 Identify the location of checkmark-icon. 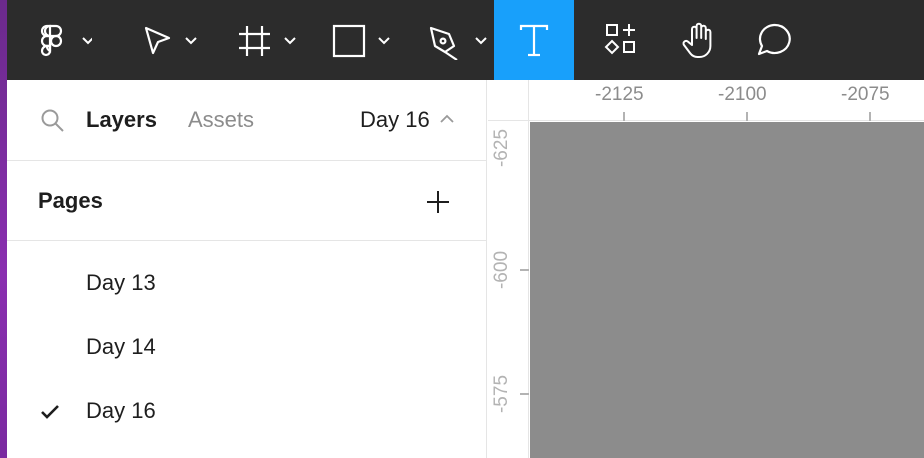
(50, 412).